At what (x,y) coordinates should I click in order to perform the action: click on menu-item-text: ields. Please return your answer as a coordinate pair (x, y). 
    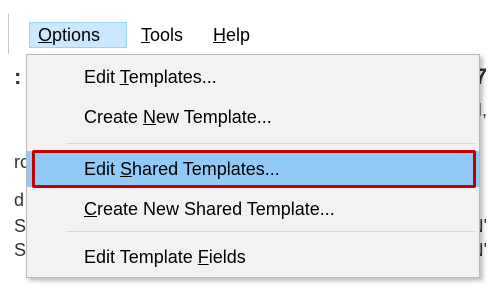
    Looking at the image, I should click on (227, 257).